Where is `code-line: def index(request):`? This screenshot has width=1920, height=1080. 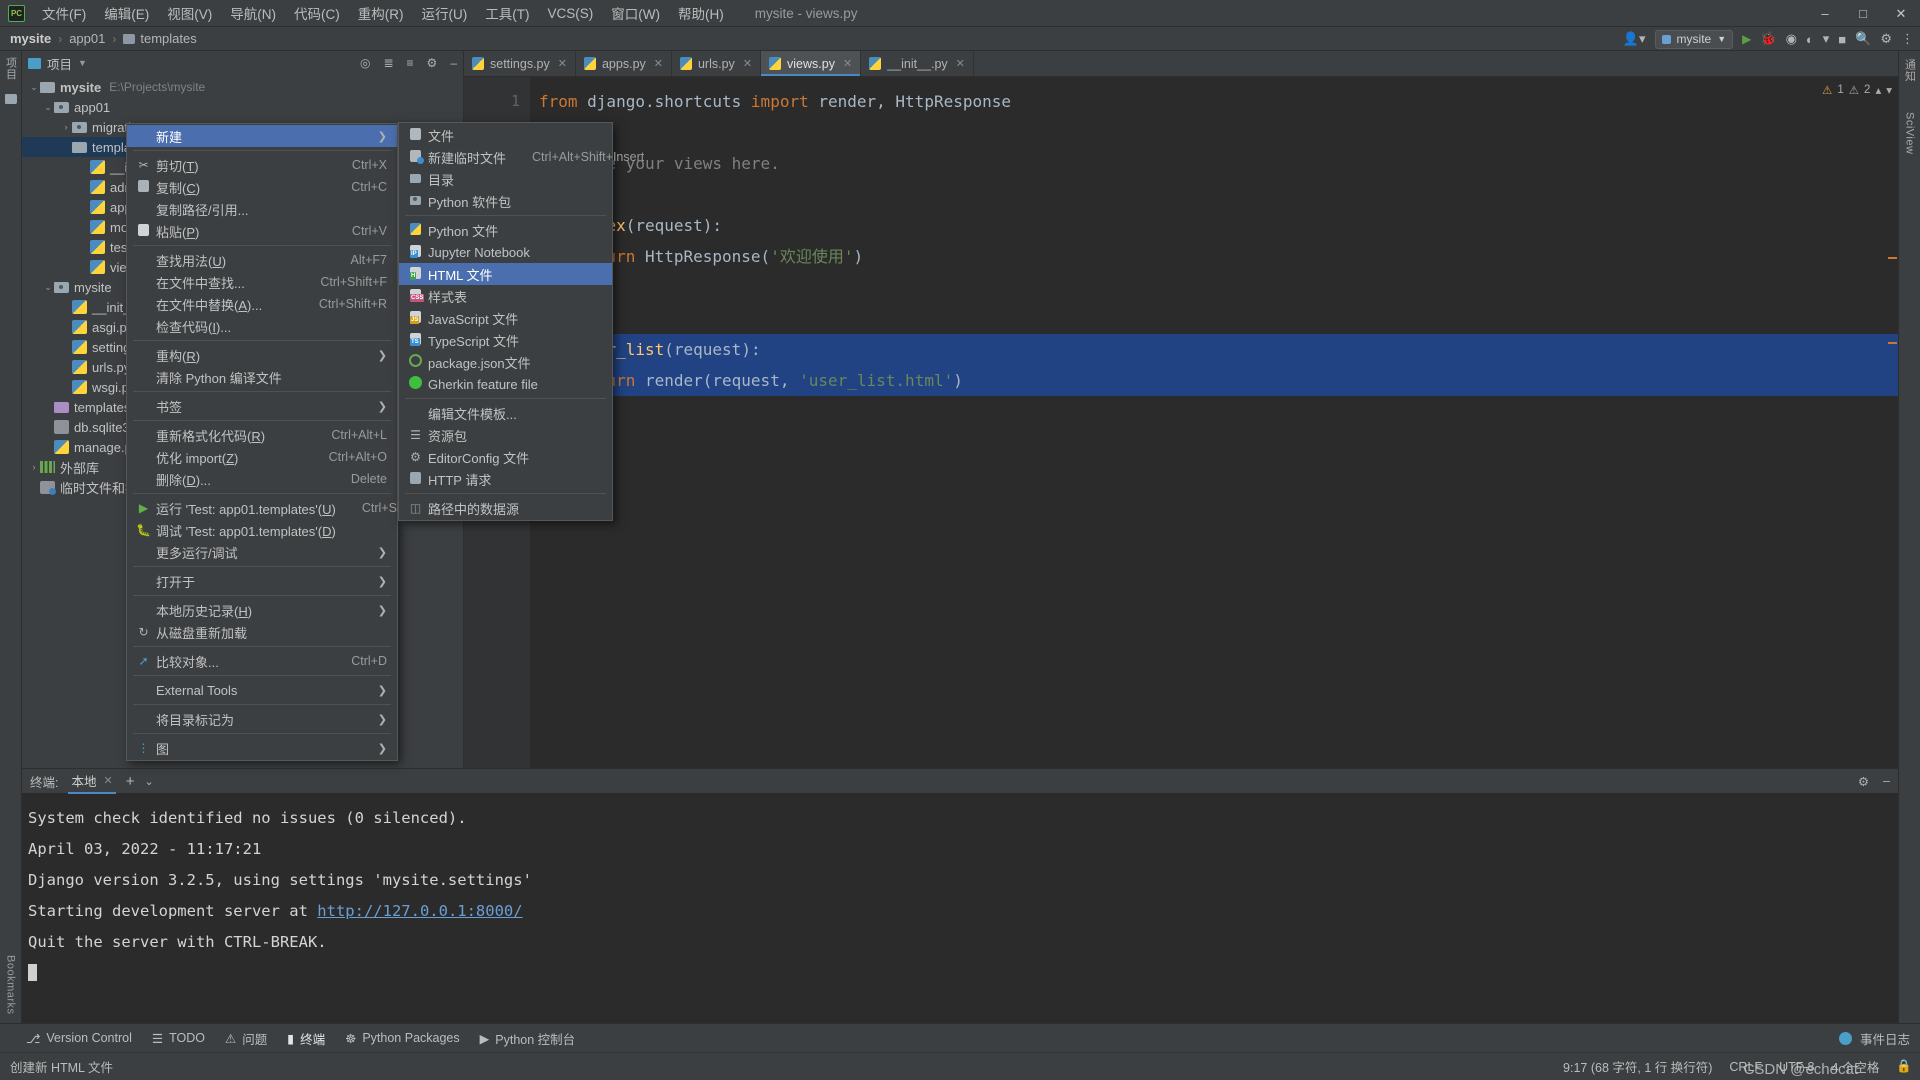 code-line: def index(request): is located at coordinates (1218, 225).